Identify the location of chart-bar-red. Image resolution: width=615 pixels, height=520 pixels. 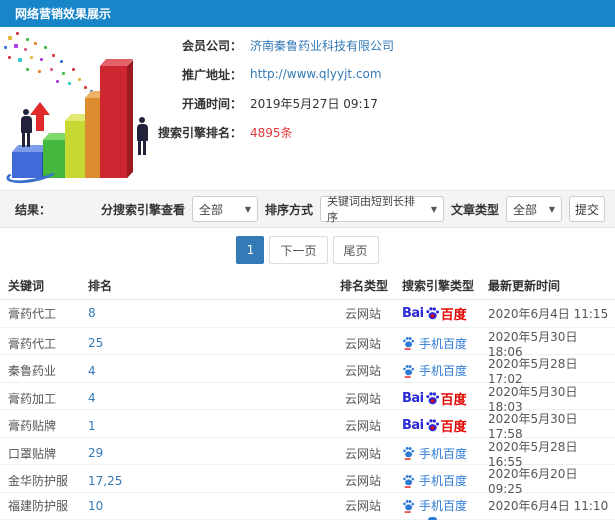
(116, 119).